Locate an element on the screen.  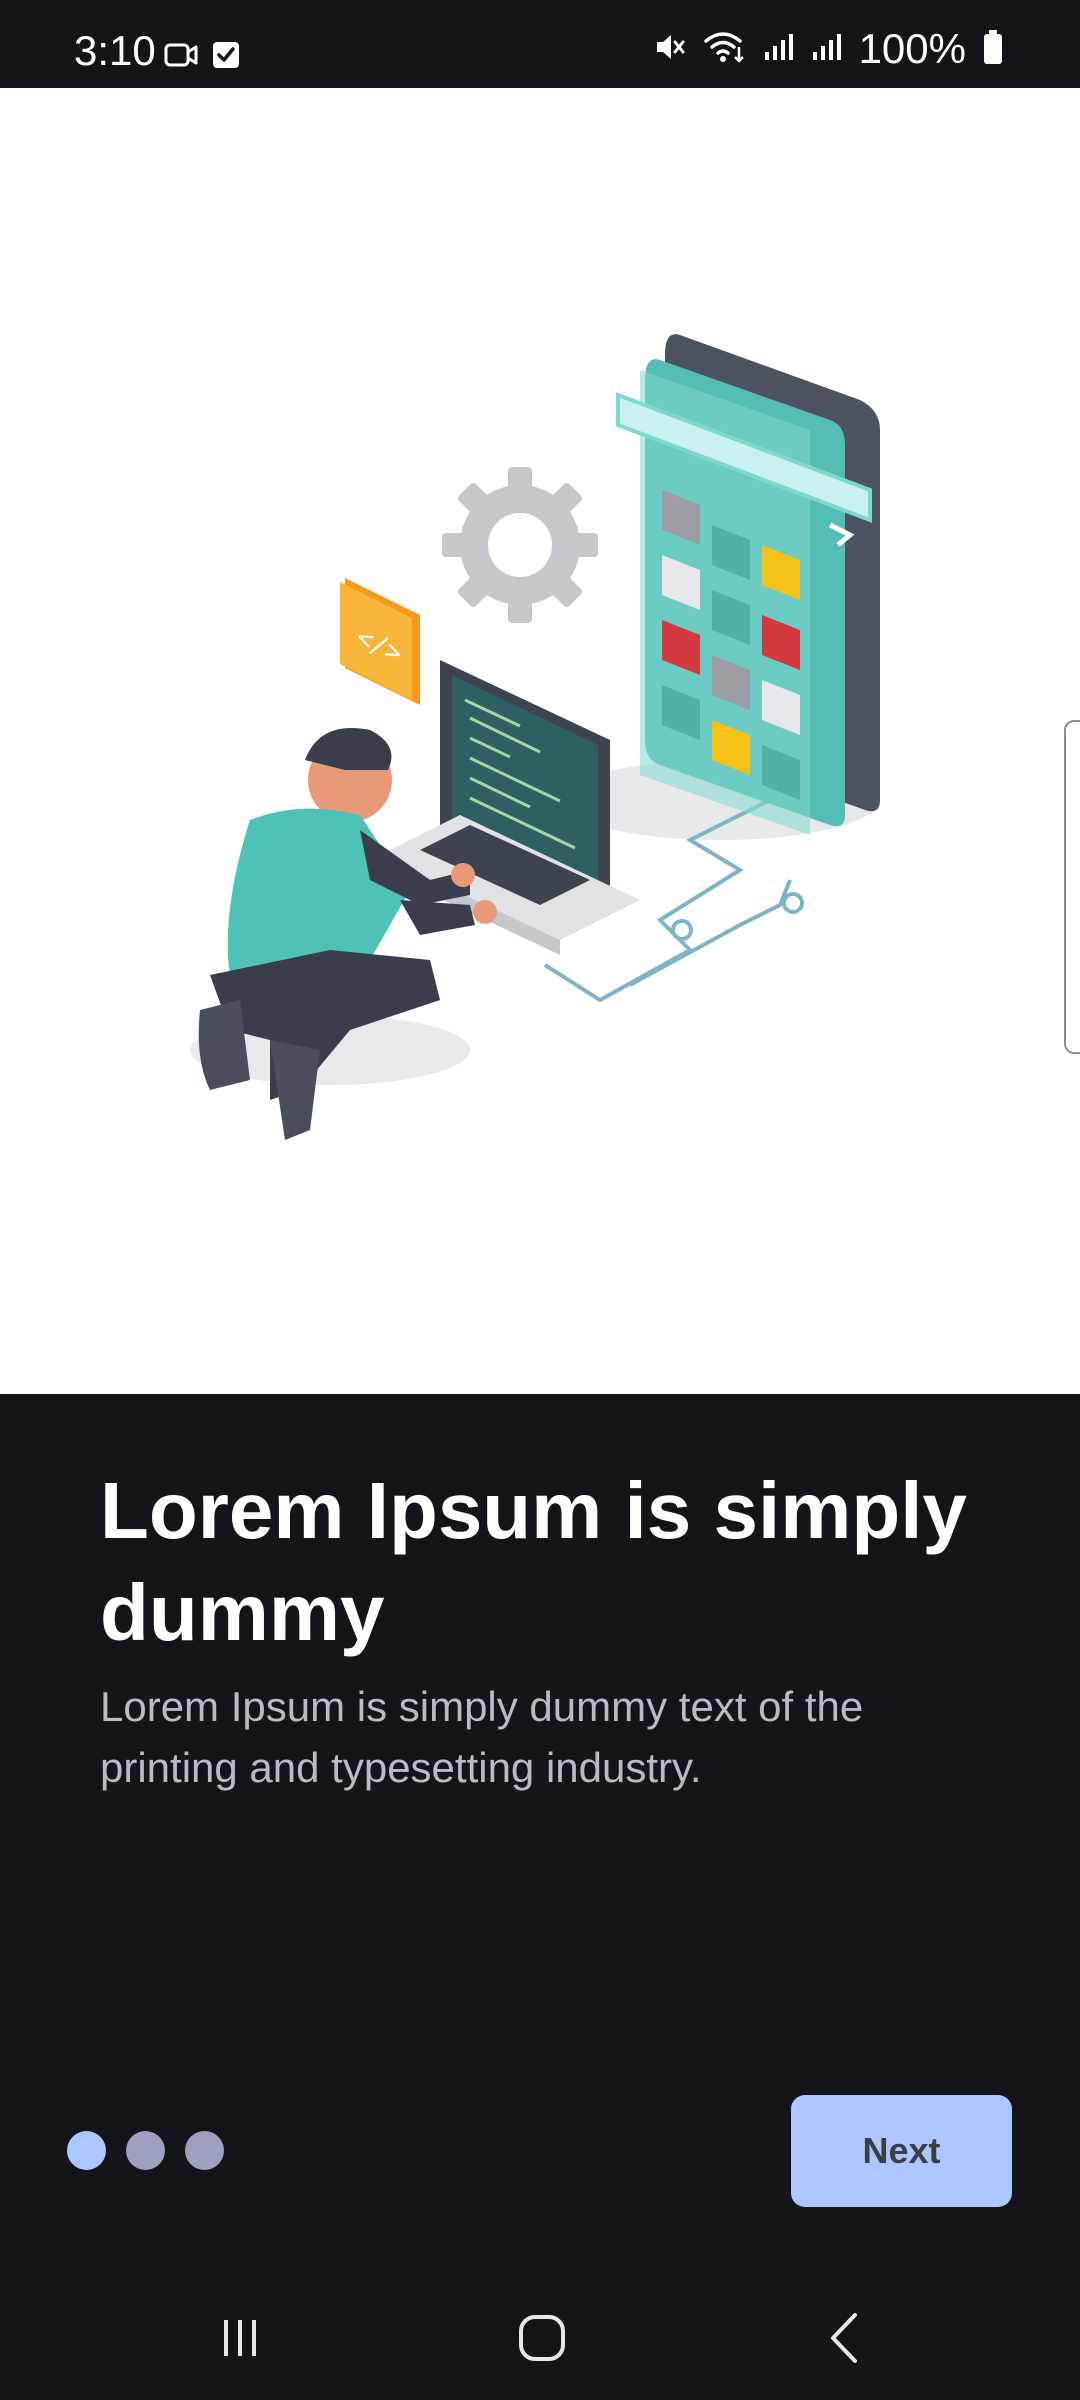
home-icon is located at coordinates (542, 2340).